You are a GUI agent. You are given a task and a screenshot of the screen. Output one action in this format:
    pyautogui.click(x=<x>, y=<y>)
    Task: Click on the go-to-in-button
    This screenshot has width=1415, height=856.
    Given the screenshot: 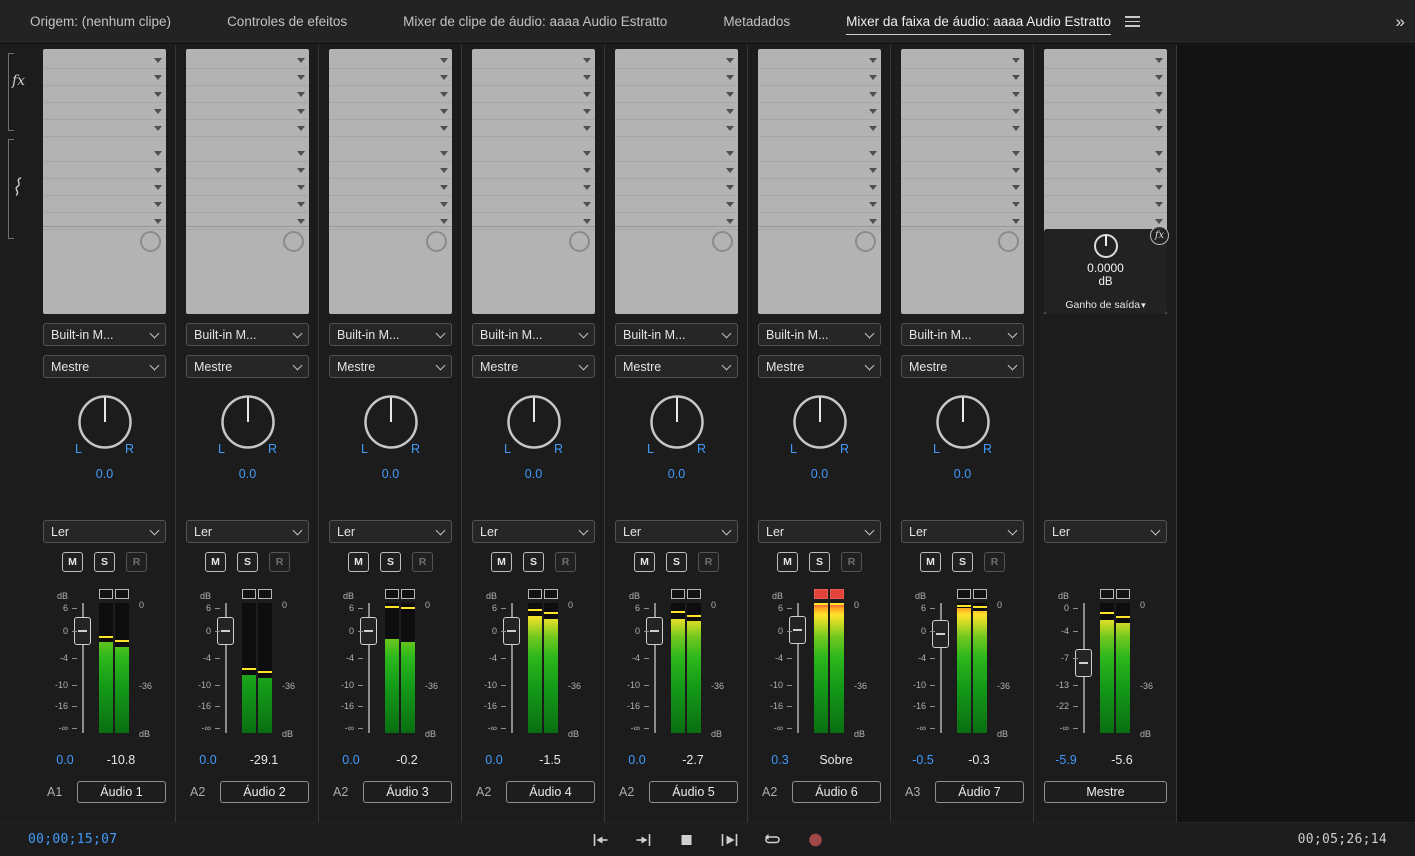 What is the action you would take?
    pyautogui.click(x=600, y=840)
    